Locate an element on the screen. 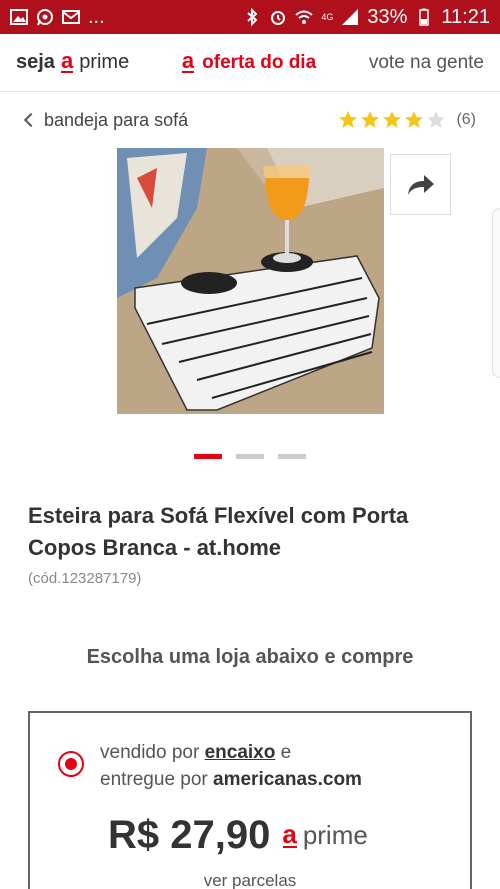 This screenshot has width=500, height=889. seller-radio is located at coordinates (71, 764).